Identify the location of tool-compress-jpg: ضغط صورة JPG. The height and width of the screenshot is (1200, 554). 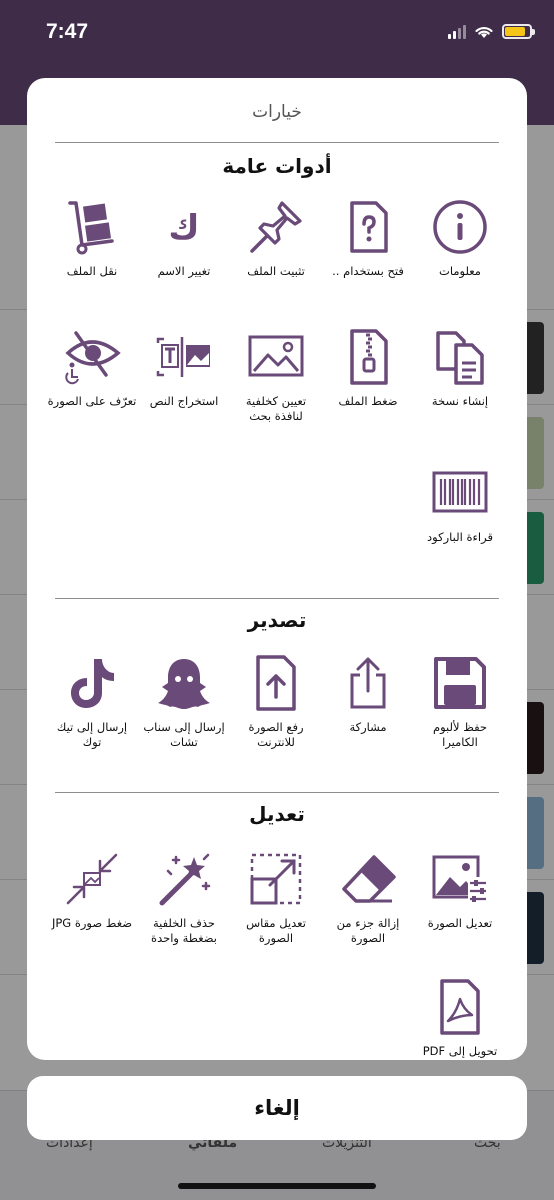
(92, 889).